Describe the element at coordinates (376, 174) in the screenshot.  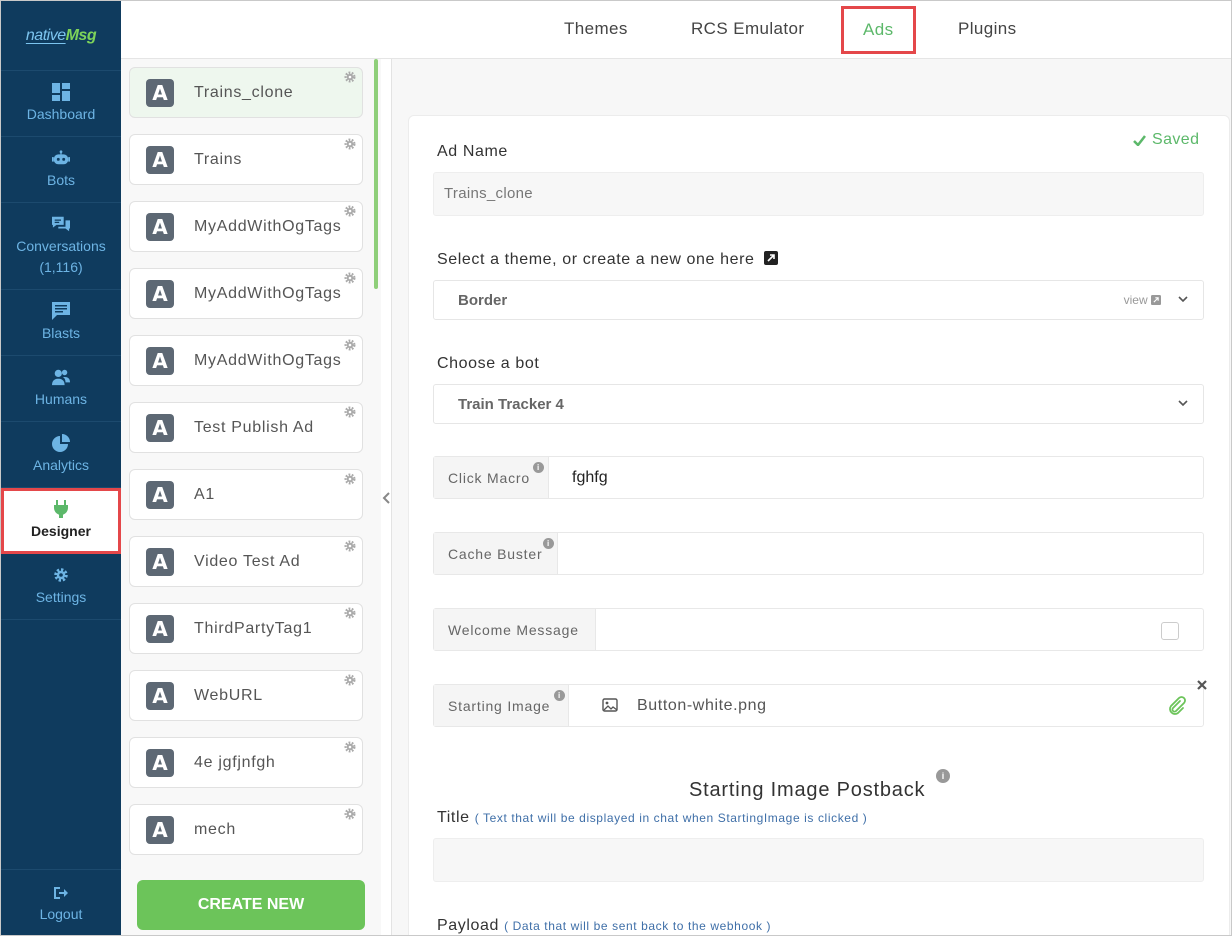
I see `ad-list-scrollbar` at that location.